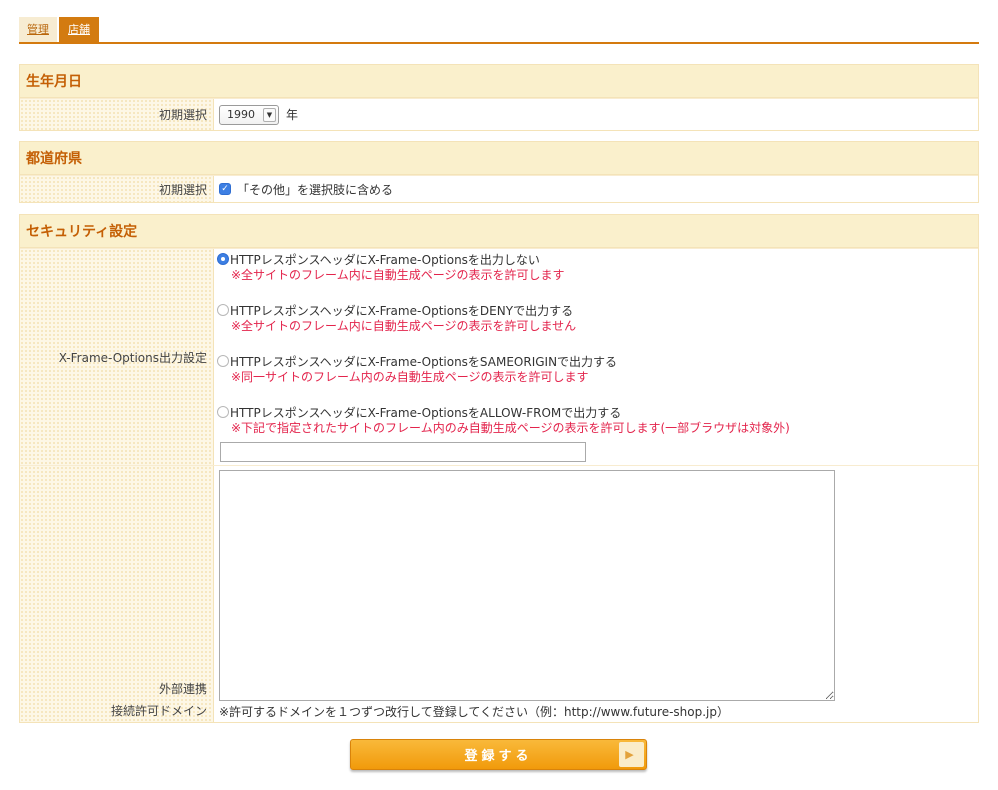 This screenshot has height=790, width=998. Describe the element at coordinates (241, 114) in the screenshot. I see `birth-year-value: 1990` at that location.